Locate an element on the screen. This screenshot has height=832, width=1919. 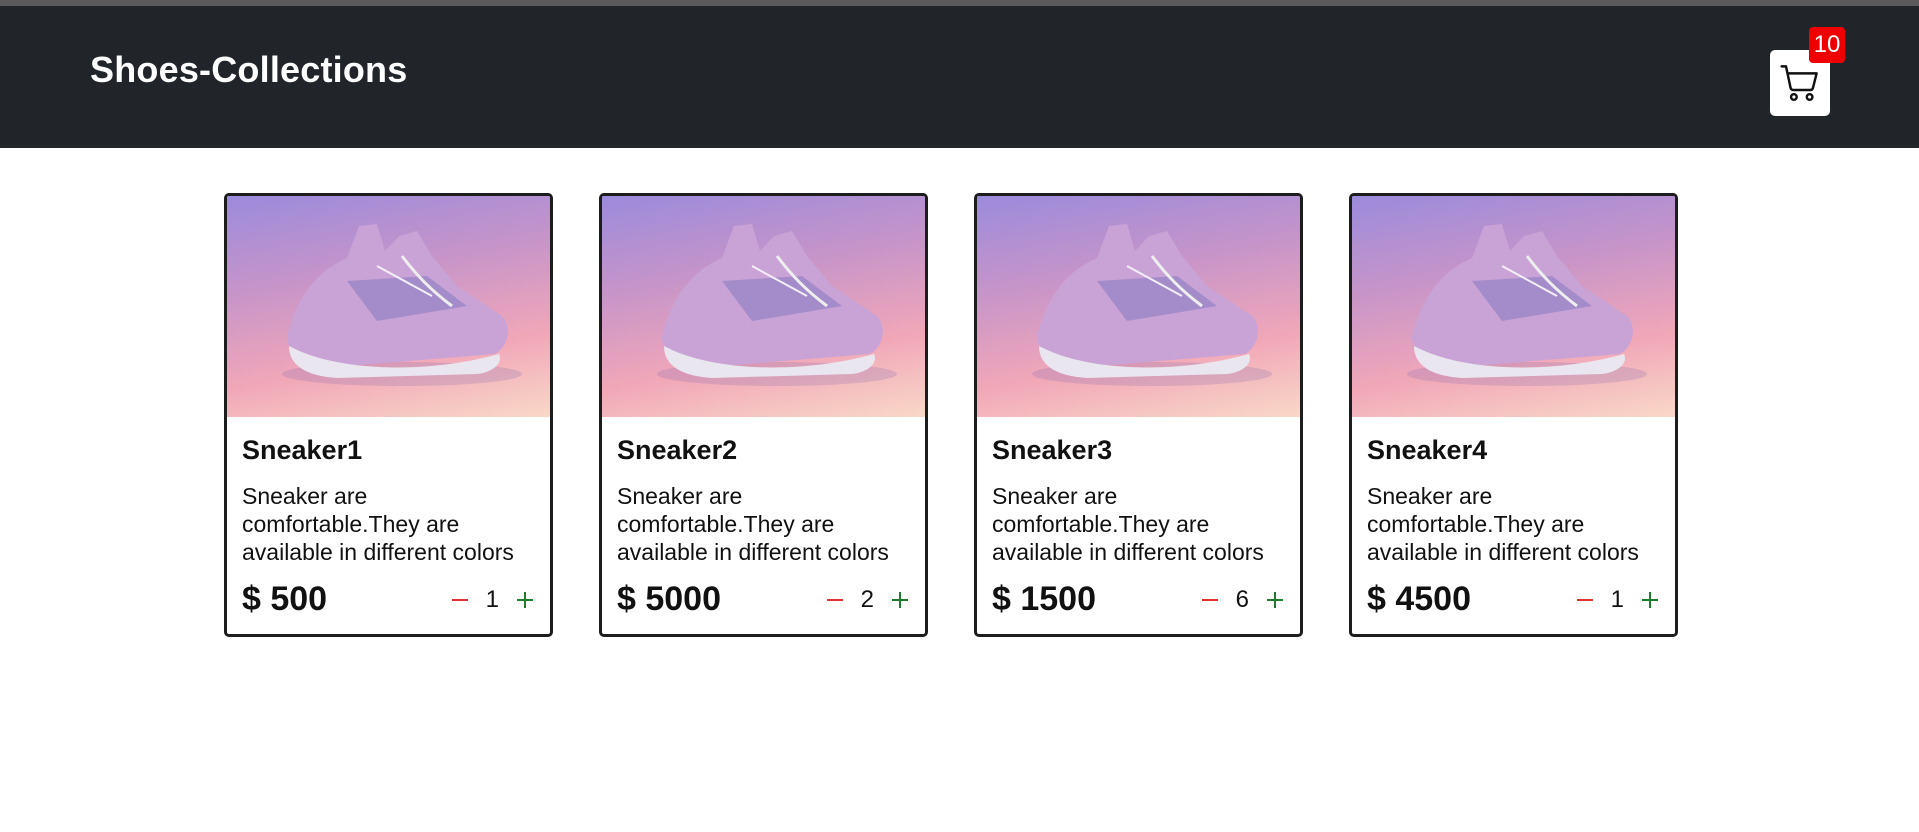
product-name: Sneaker3 is located at coordinates (1052, 450).